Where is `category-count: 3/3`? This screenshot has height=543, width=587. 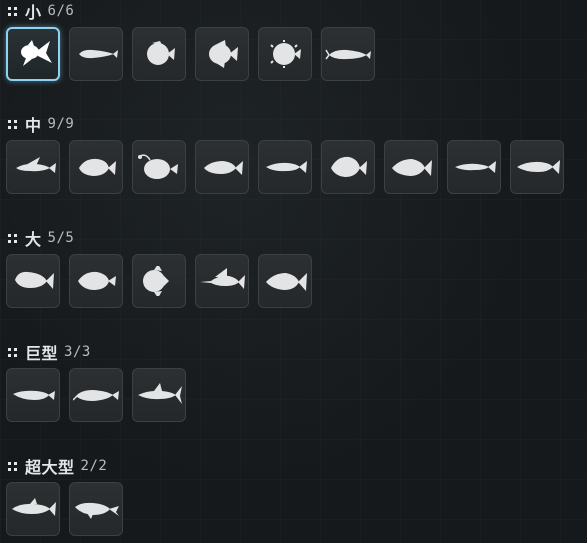
category-count: 3/3 is located at coordinates (77, 352).